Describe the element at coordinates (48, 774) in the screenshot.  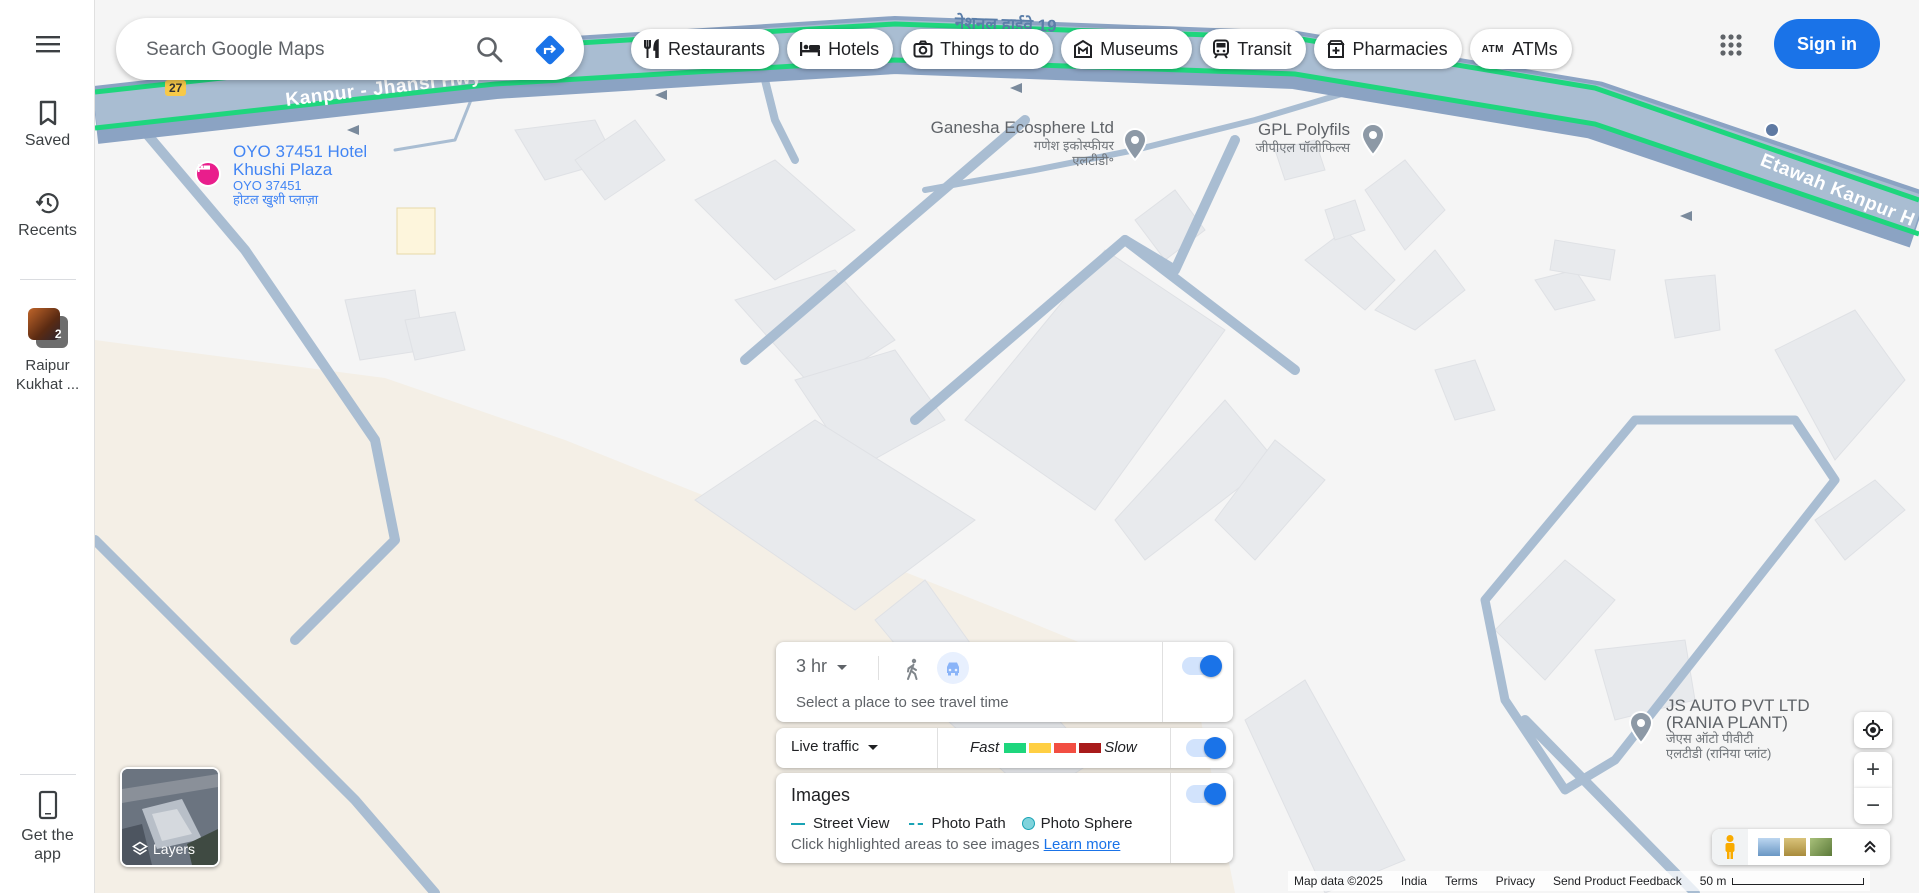
I see `rail-divider-bottom` at that location.